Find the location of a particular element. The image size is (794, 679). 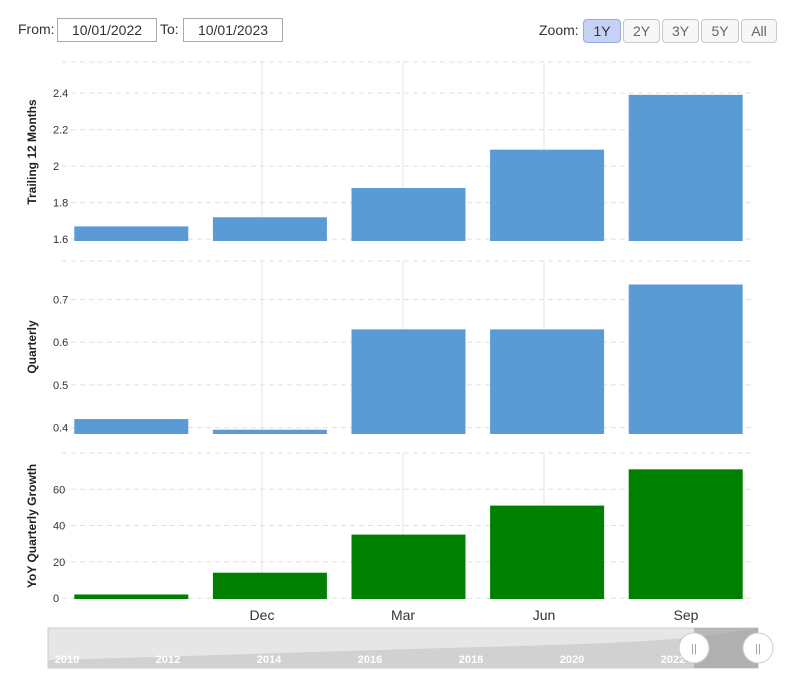

y-tick-label: 1.6 is located at coordinates (60, 240).